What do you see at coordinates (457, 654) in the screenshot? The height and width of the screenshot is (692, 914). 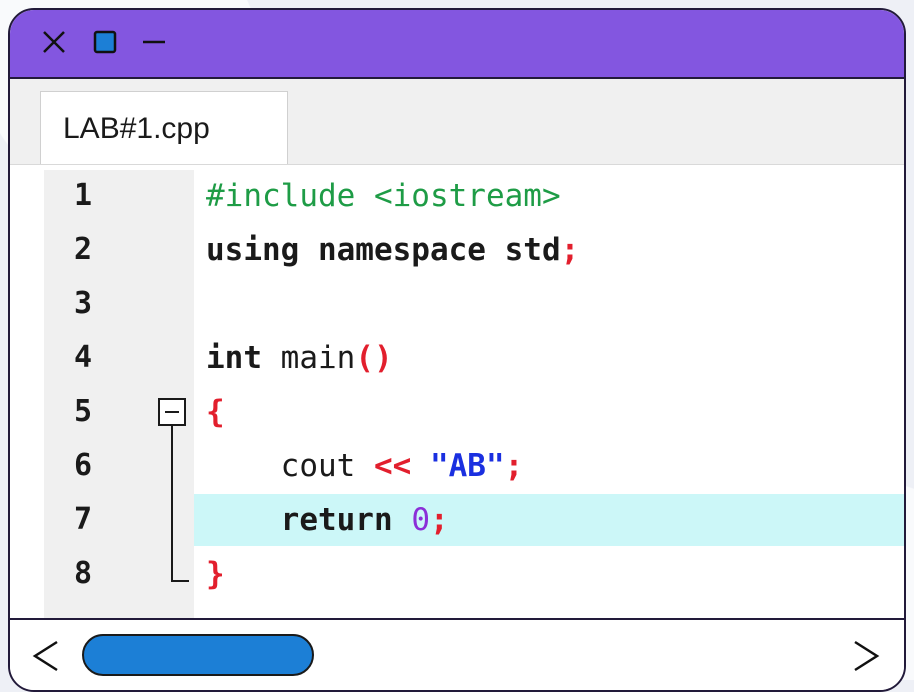 I see `horizontal-scrollbar` at bounding box center [457, 654].